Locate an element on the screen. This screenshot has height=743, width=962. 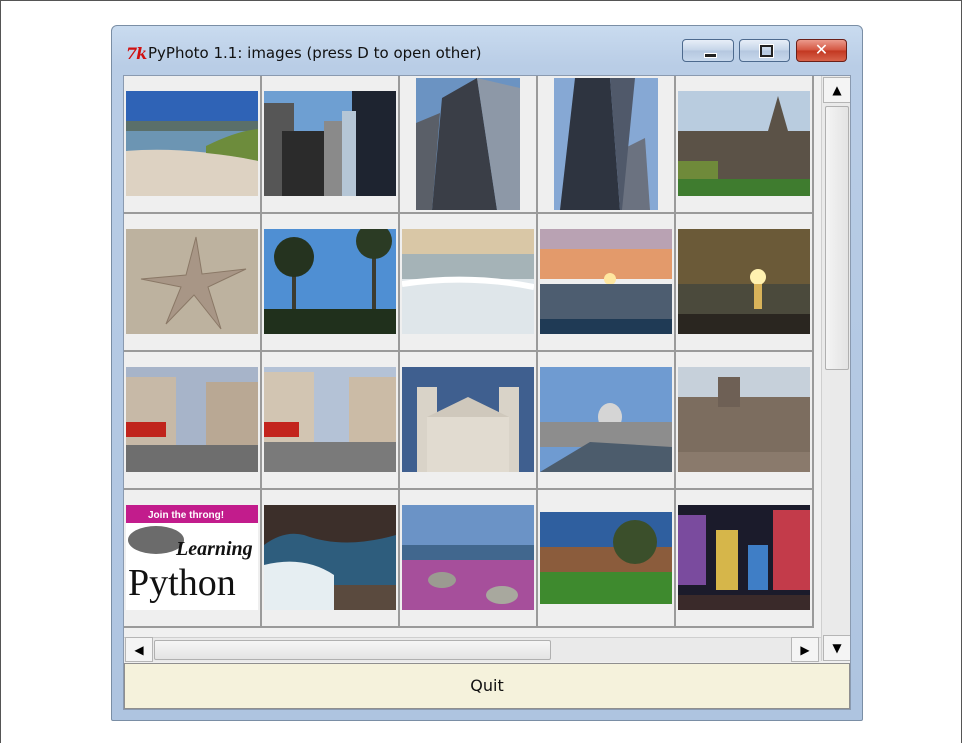
thumbnail-image-st-pauls-front is located at coordinates (468, 419).